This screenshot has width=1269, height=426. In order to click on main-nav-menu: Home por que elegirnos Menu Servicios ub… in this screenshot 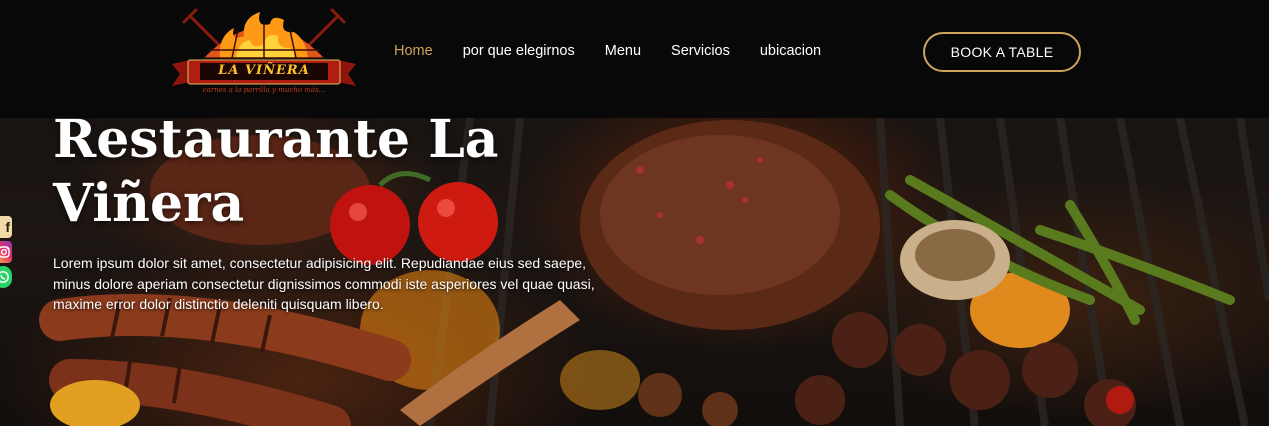, I will do `click(622, 51)`.